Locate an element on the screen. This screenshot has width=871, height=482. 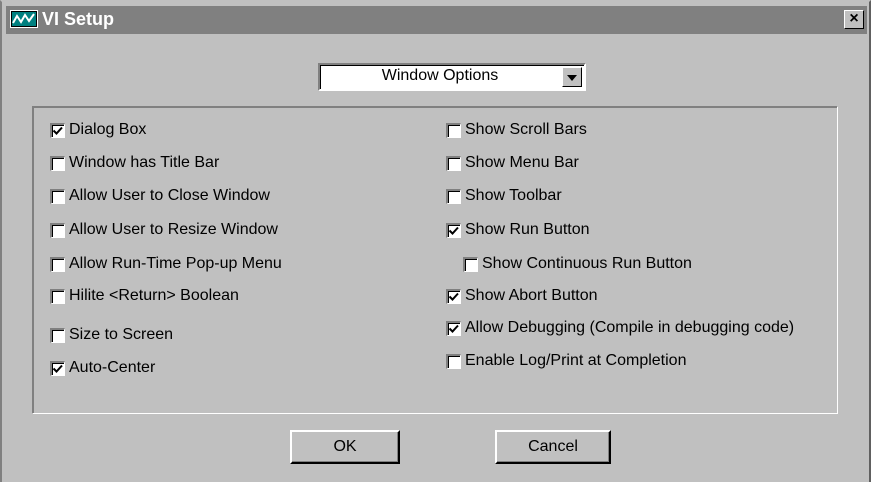
show-menu-bar-option: Show Menu Bar is located at coordinates (512, 163).